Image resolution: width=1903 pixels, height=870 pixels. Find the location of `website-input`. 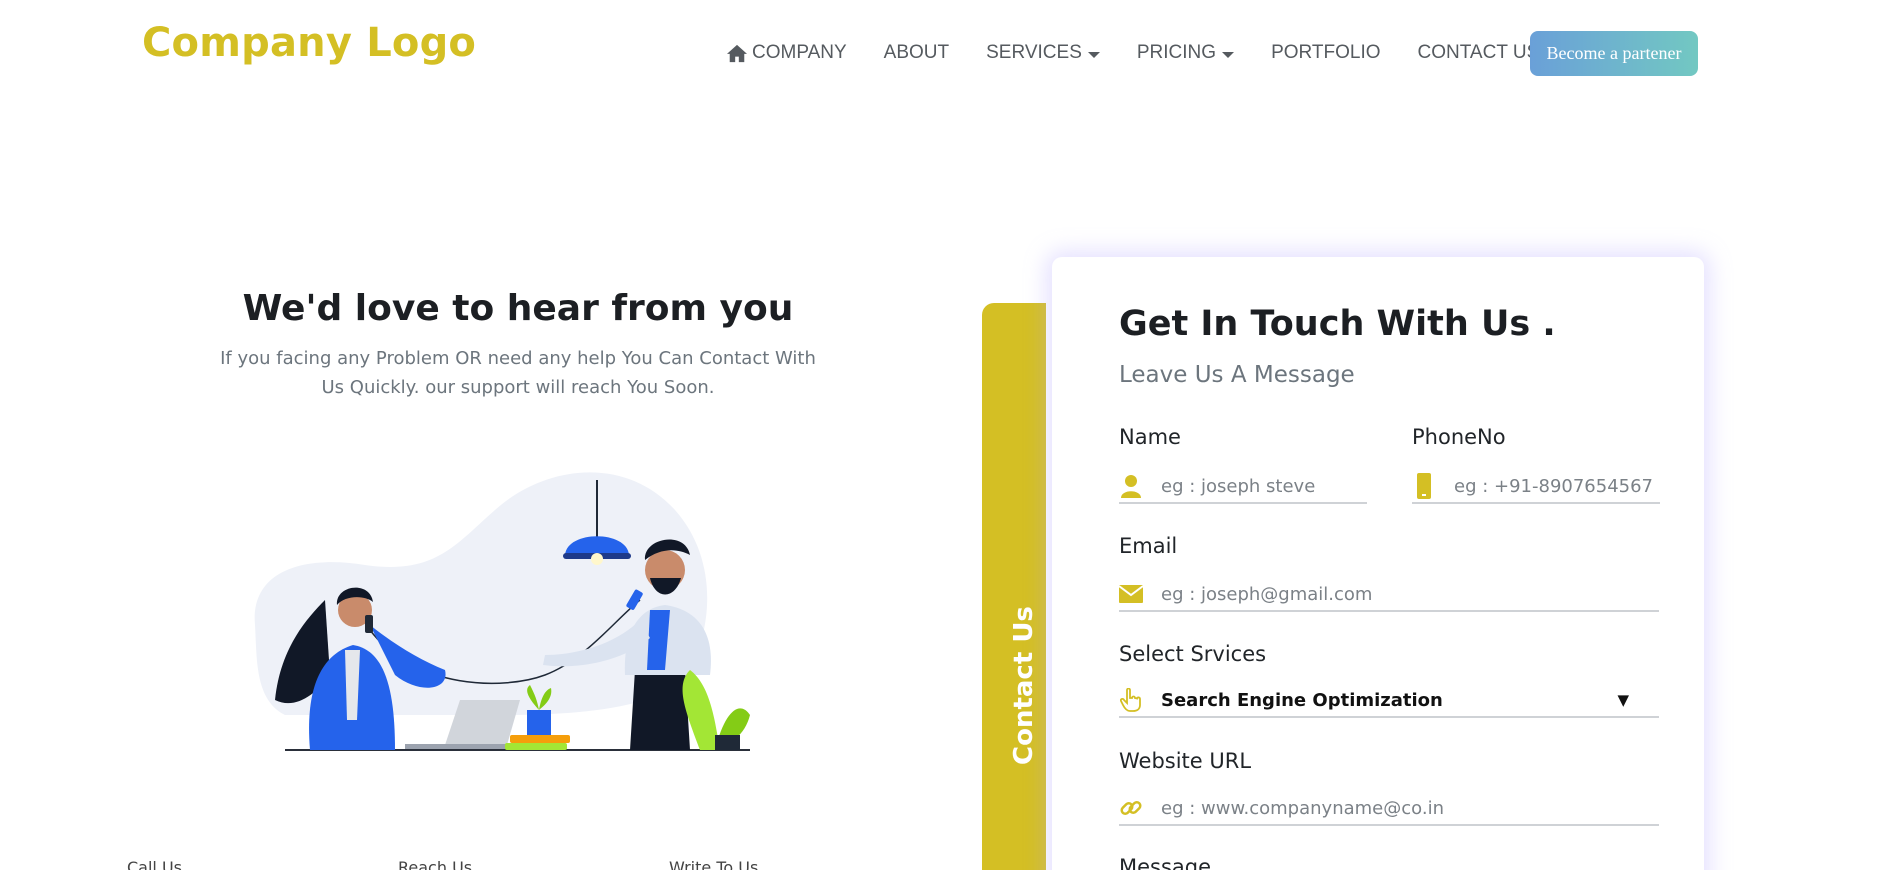

website-input is located at coordinates (1410, 808).